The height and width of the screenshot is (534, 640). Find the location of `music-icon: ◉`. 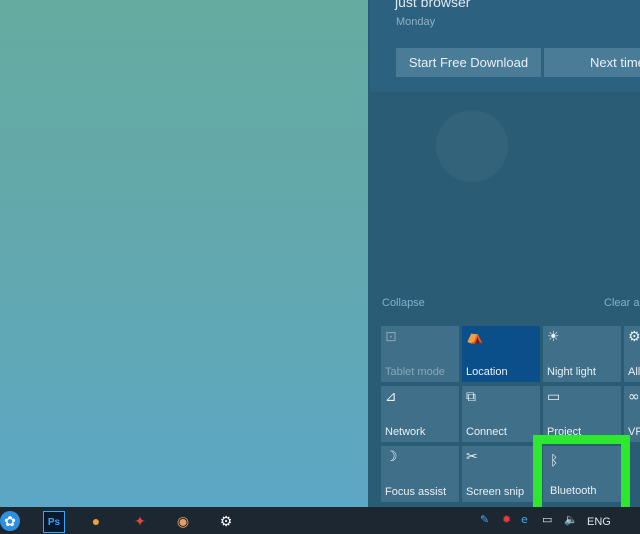

music-icon: ◉ is located at coordinates (183, 521).